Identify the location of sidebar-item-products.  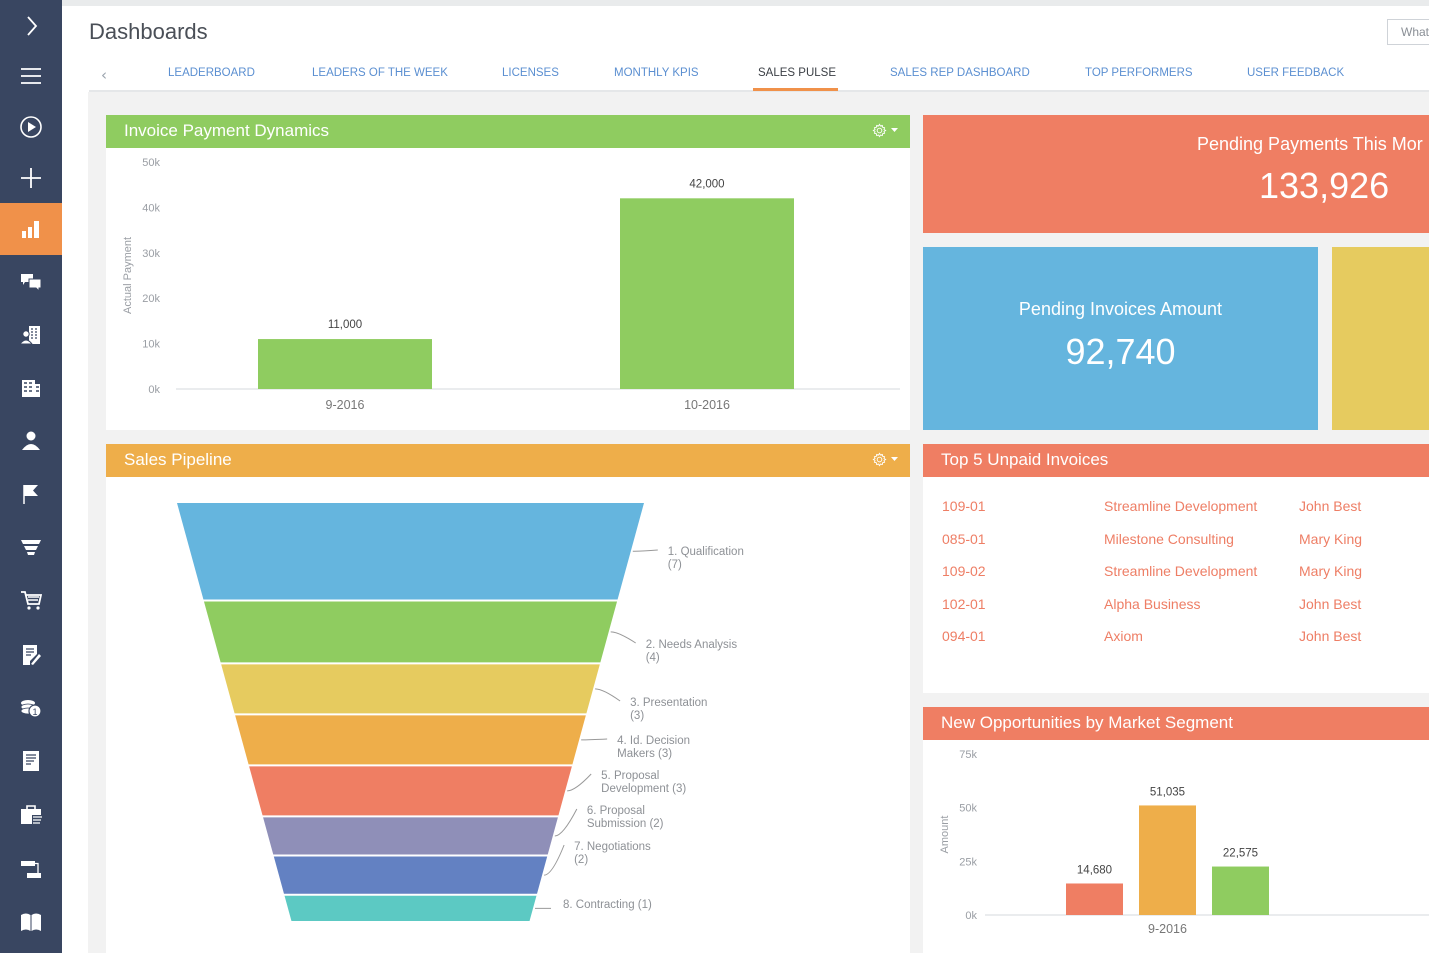
(31, 869).